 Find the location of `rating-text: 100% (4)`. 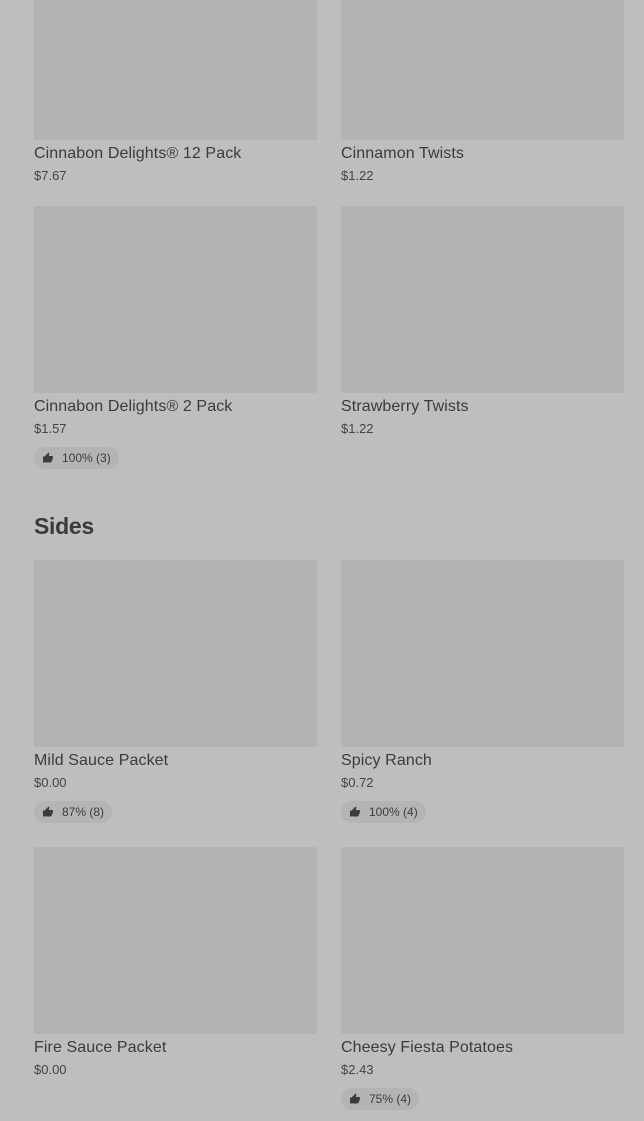

rating-text: 100% (4) is located at coordinates (393, 812).